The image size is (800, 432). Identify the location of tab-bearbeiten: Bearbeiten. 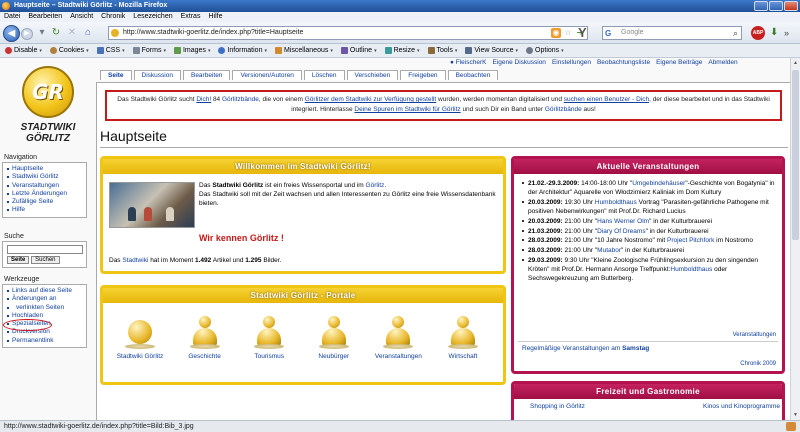
(206, 75).